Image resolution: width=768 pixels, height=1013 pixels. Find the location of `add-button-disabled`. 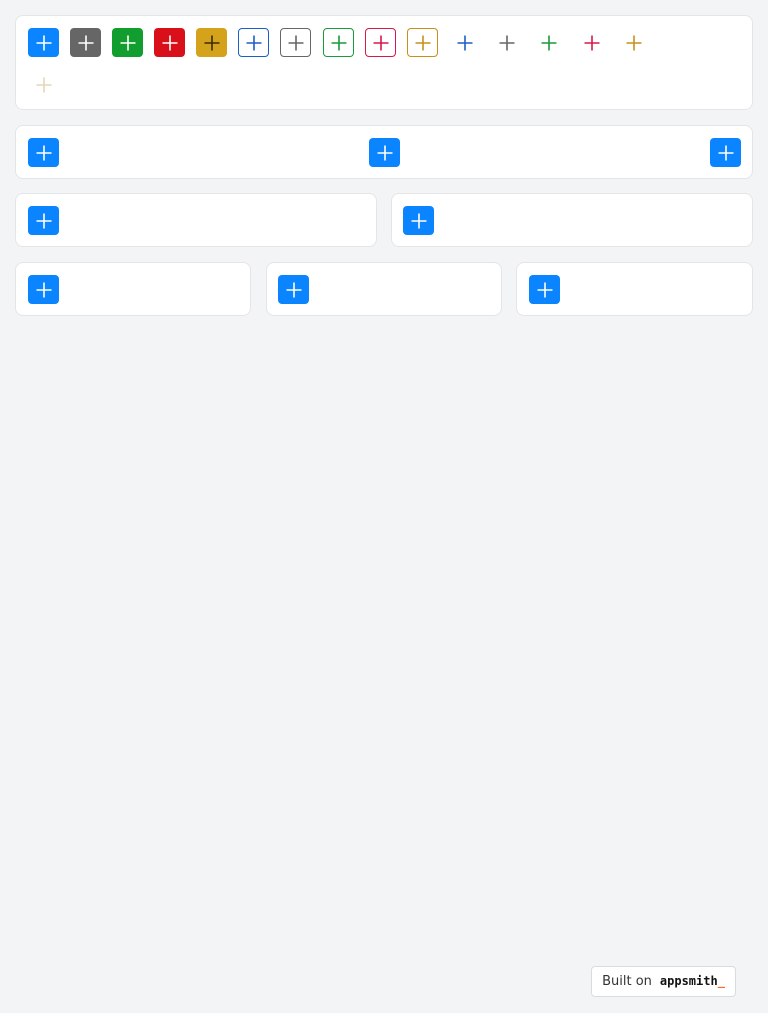

add-button-disabled is located at coordinates (43, 84).